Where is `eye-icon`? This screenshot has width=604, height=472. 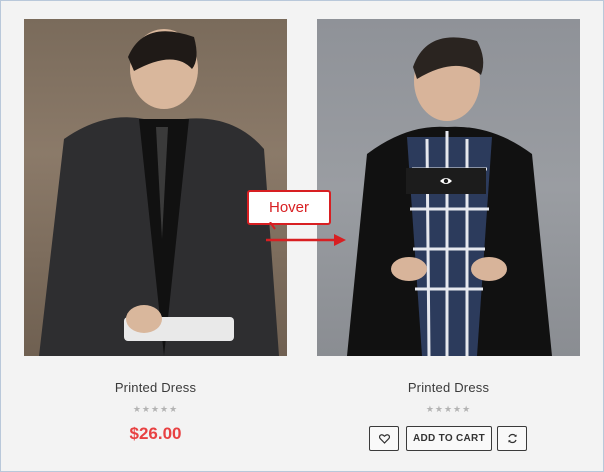 eye-icon is located at coordinates (446, 181).